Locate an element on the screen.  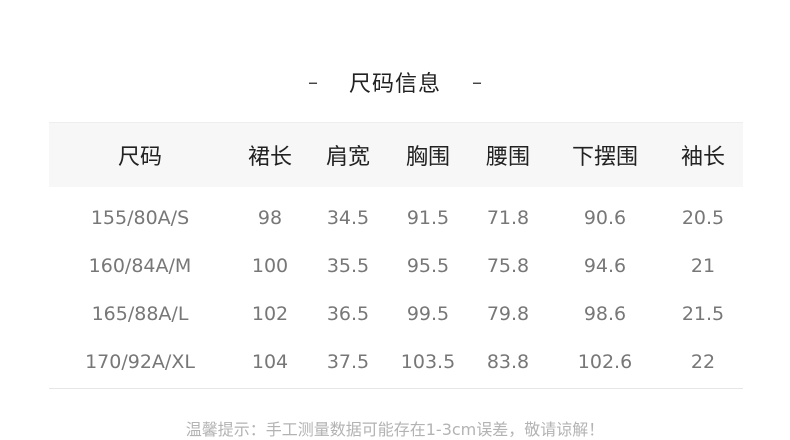
cell-hem: 90.6 is located at coordinates (605, 217).